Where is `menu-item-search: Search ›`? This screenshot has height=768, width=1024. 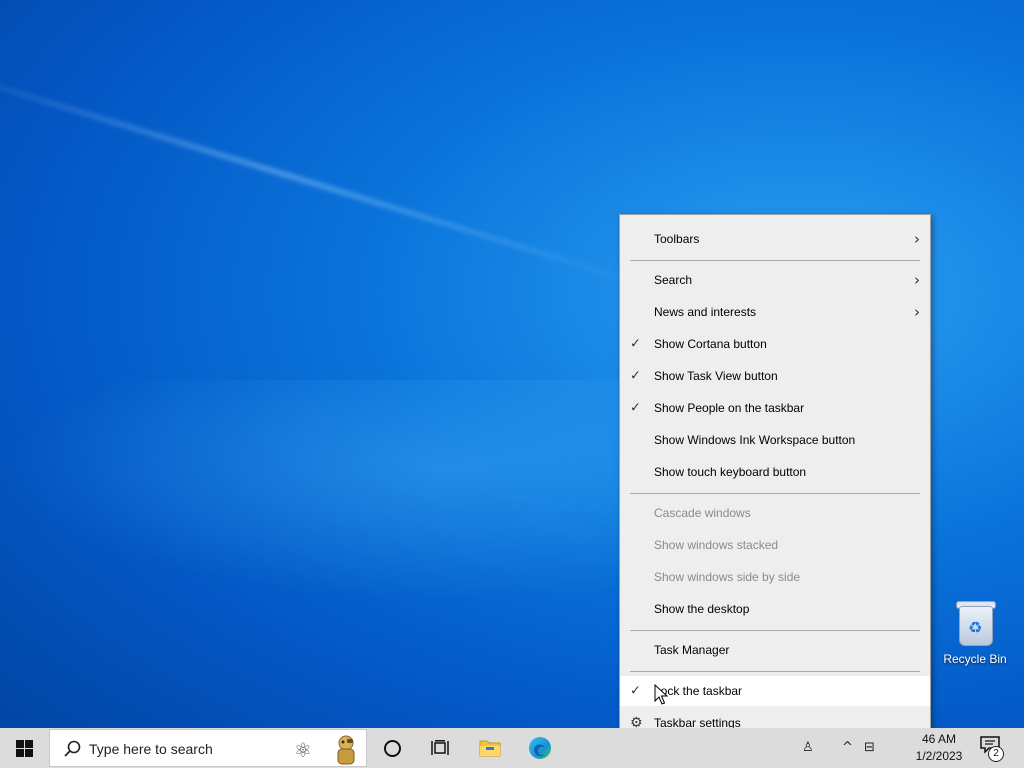
menu-item-search: Search › is located at coordinates (775, 280).